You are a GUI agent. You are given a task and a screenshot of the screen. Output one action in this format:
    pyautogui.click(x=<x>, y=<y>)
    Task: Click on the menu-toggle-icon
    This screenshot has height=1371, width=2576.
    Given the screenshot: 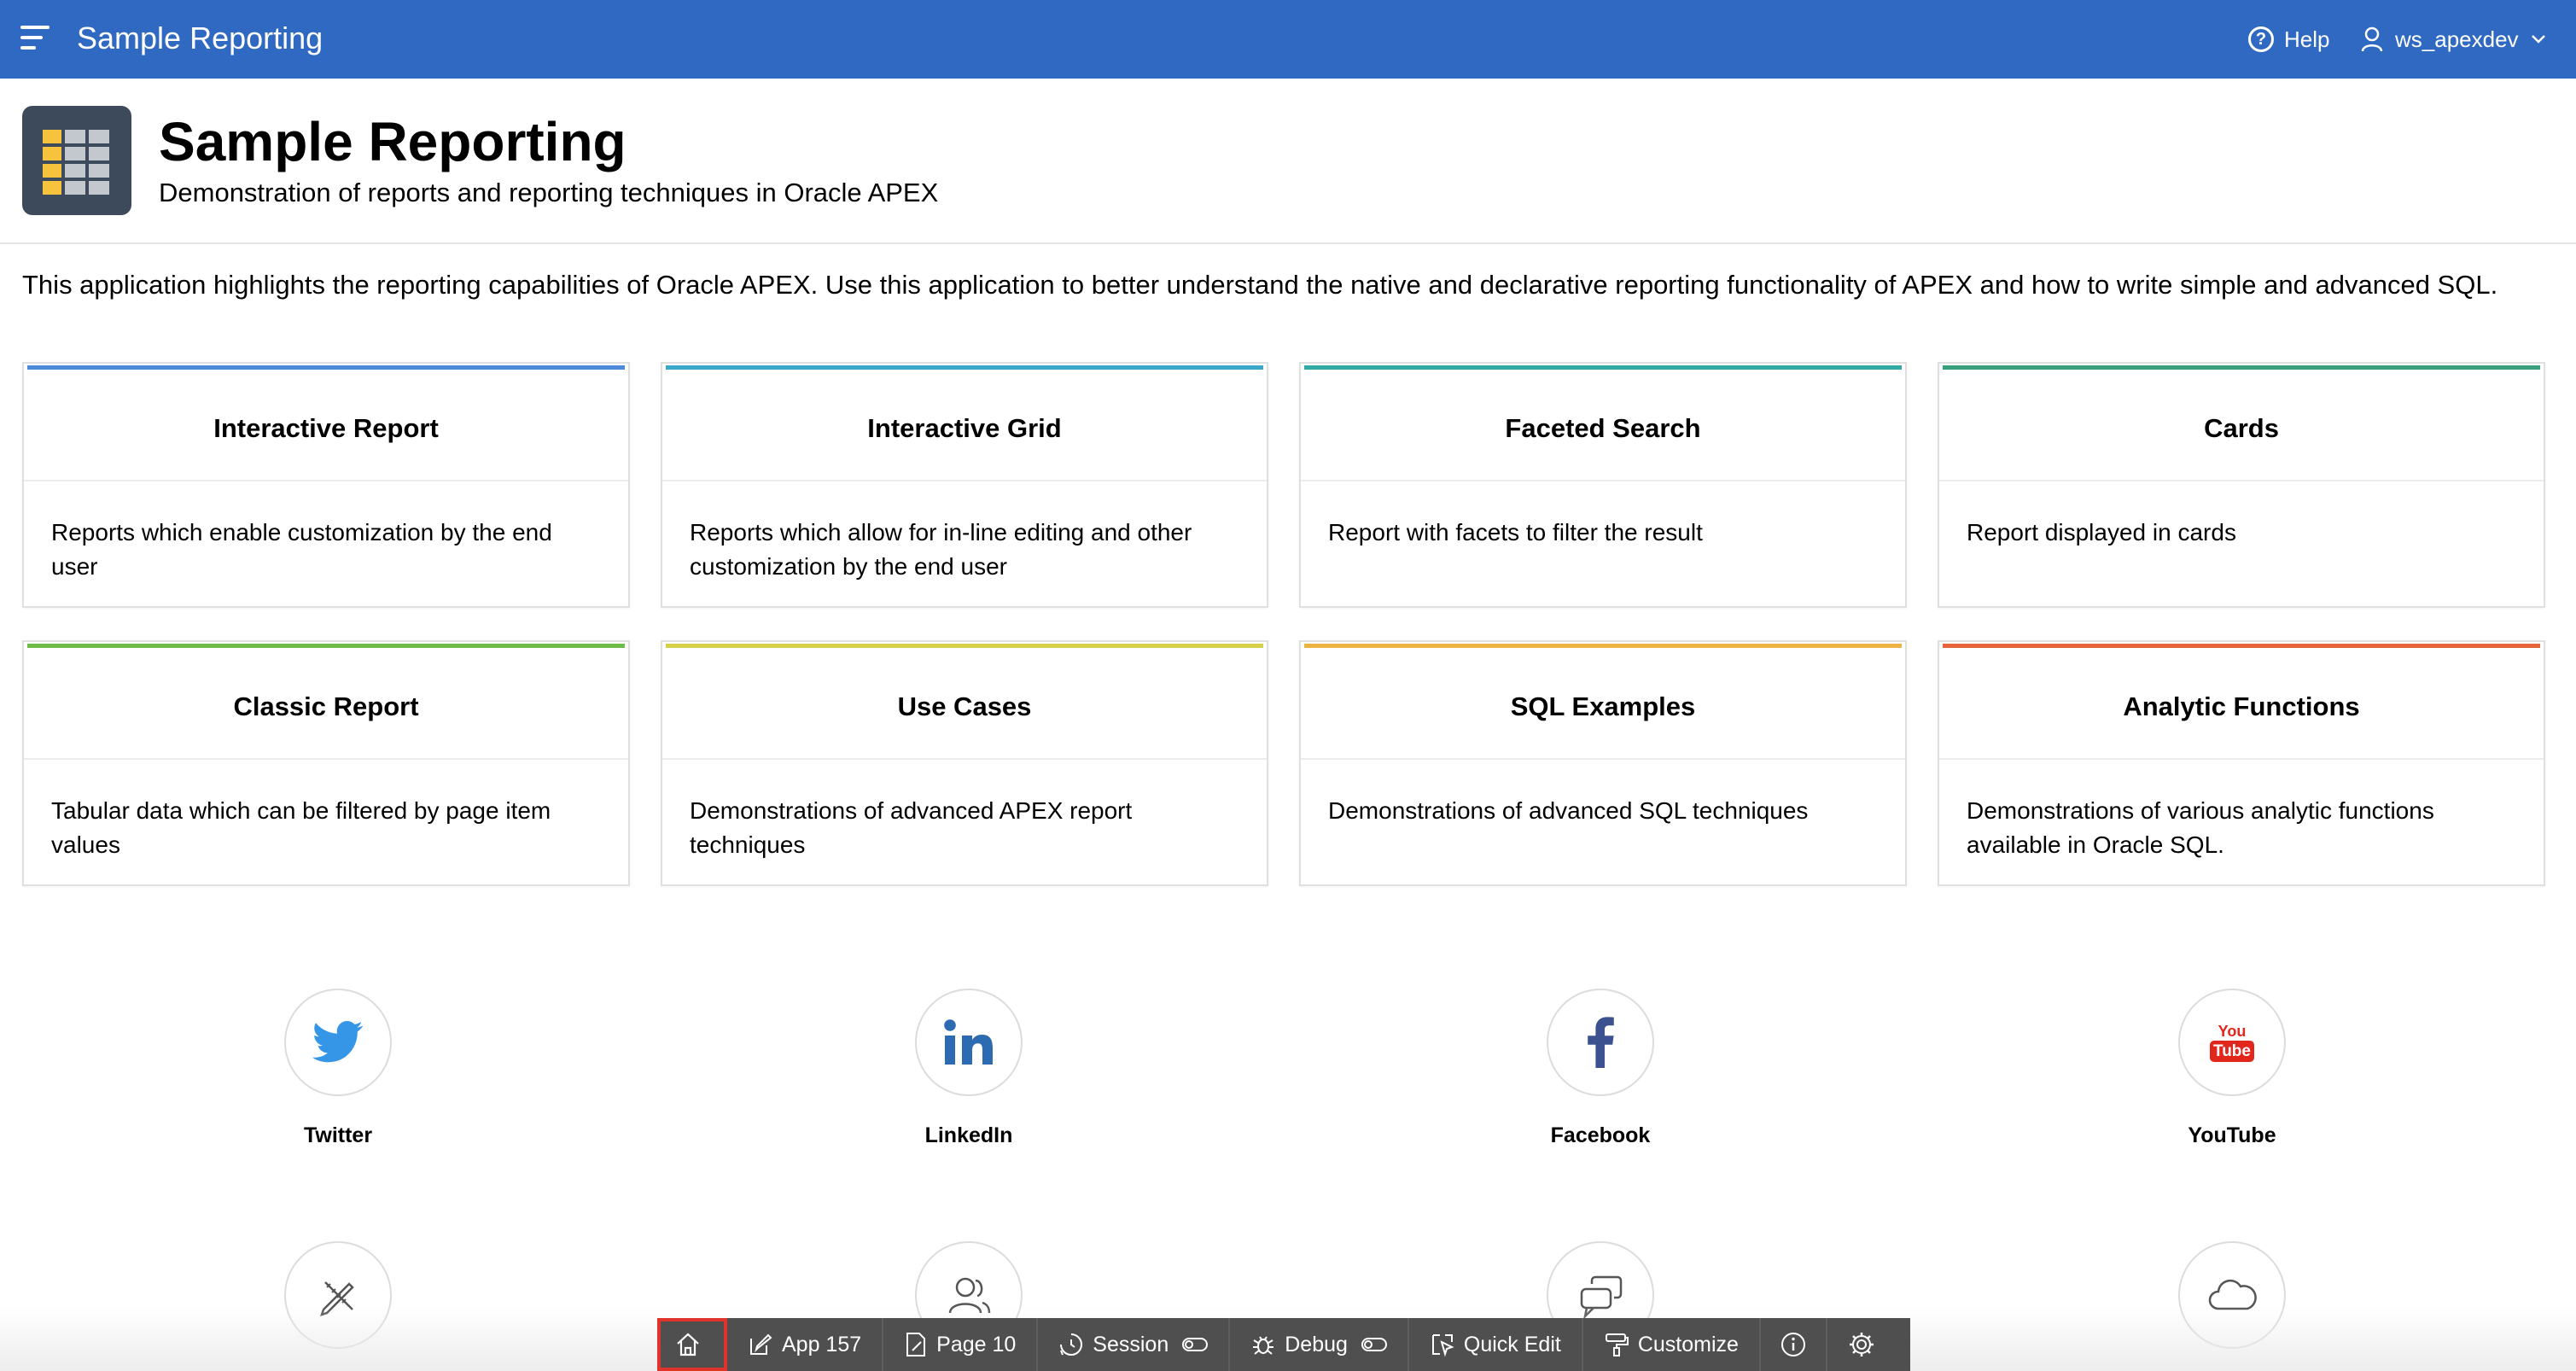 What is the action you would take?
    pyautogui.click(x=35, y=38)
    